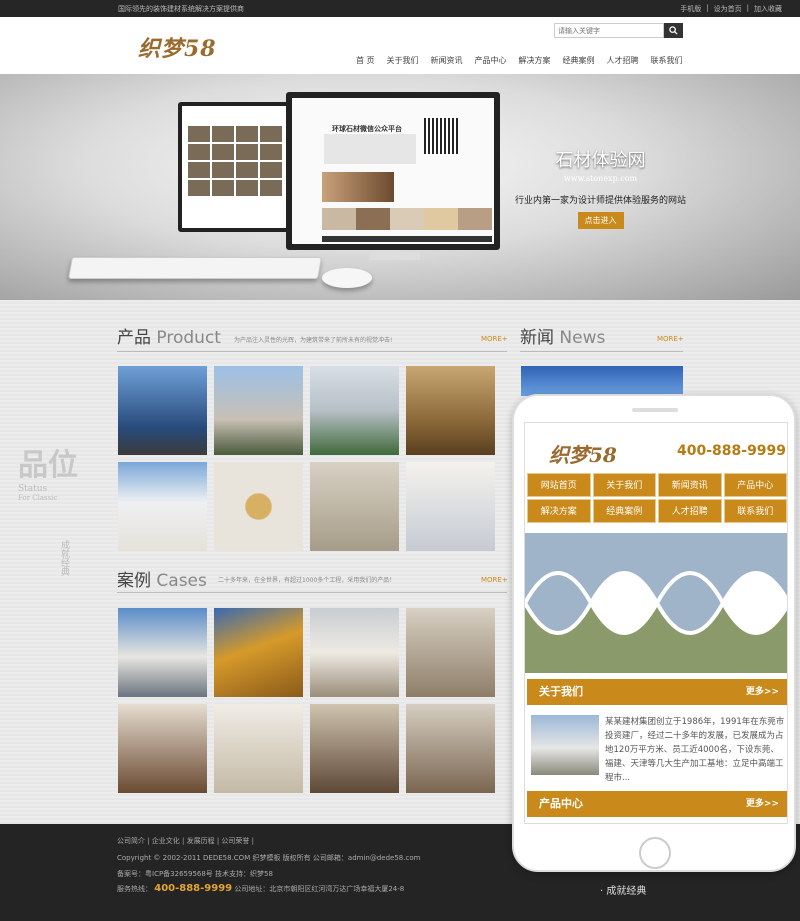  I want to click on banner-desc: 行业内第一家为设计师提供体验服务的网站, so click(600, 201).